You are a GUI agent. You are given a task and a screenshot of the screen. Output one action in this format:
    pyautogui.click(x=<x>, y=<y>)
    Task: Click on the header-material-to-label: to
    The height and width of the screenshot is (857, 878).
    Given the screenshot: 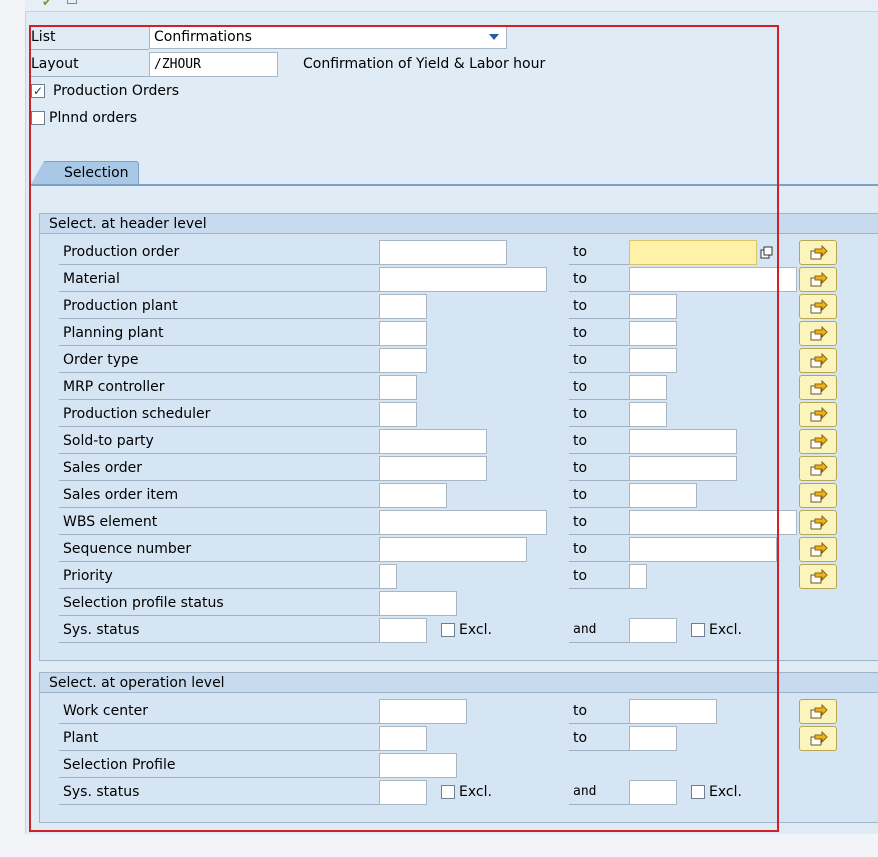 What is the action you would take?
    pyautogui.click(x=599, y=279)
    